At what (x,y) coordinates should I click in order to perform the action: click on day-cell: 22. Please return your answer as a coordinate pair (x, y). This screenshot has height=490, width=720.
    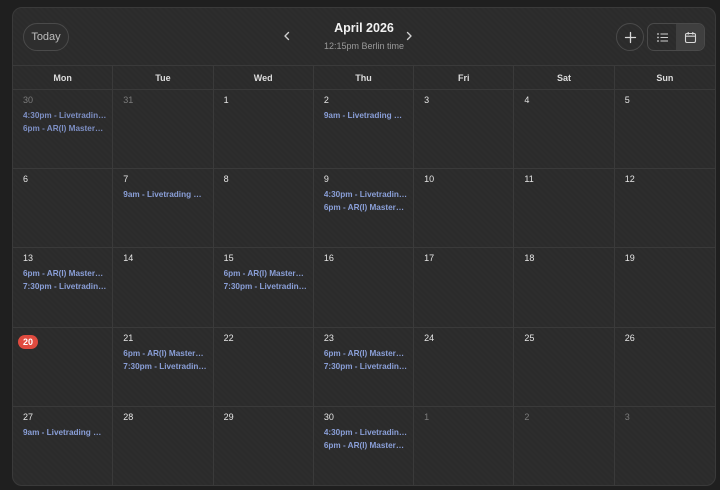
    Looking at the image, I should click on (263, 367).